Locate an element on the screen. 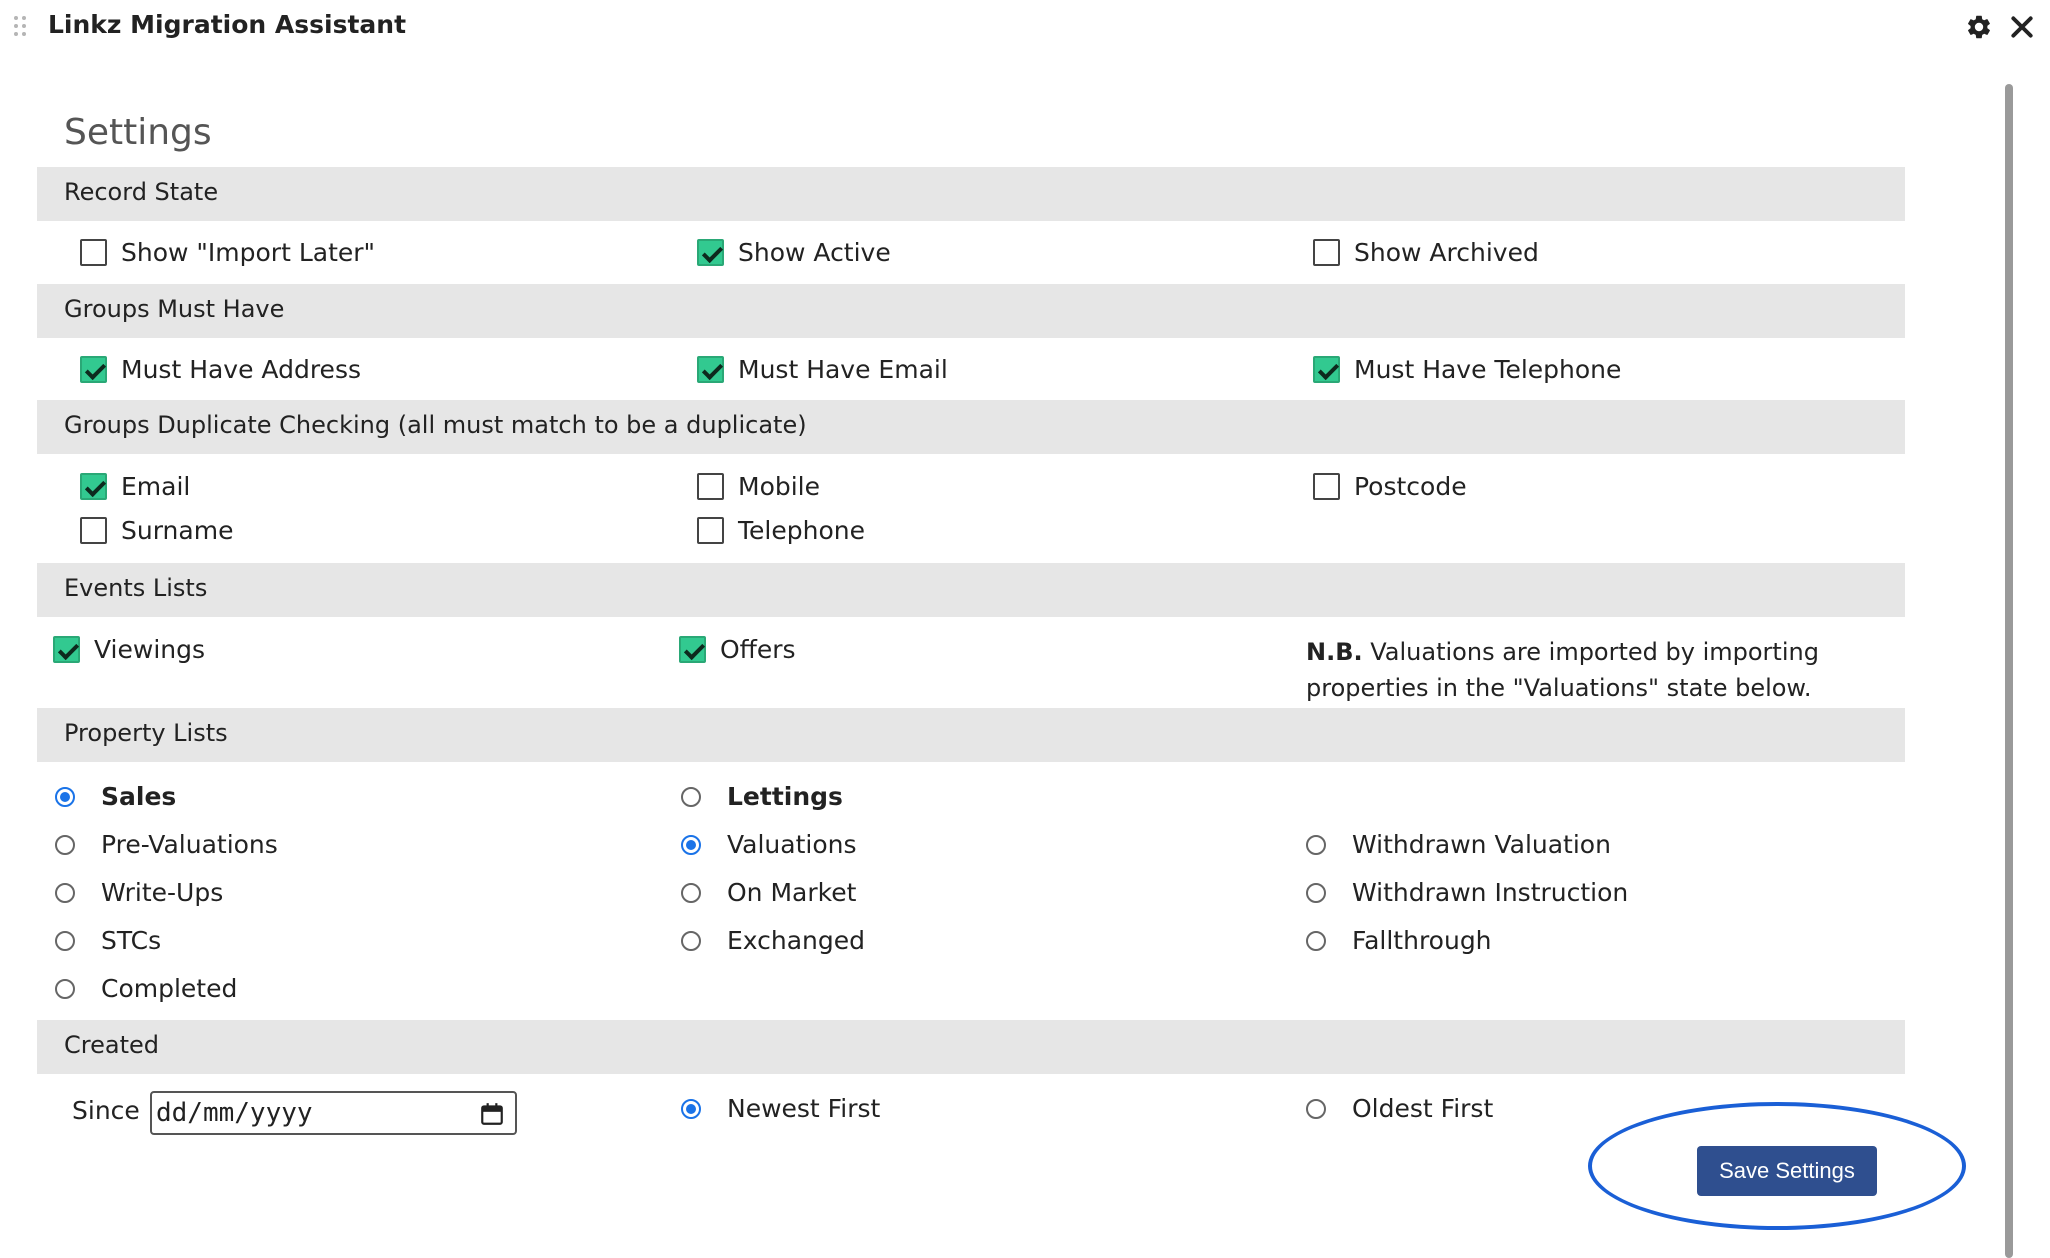 This screenshot has height=1258, width=2050. section-header-property-lists: Property Lists is located at coordinates (971, 735).